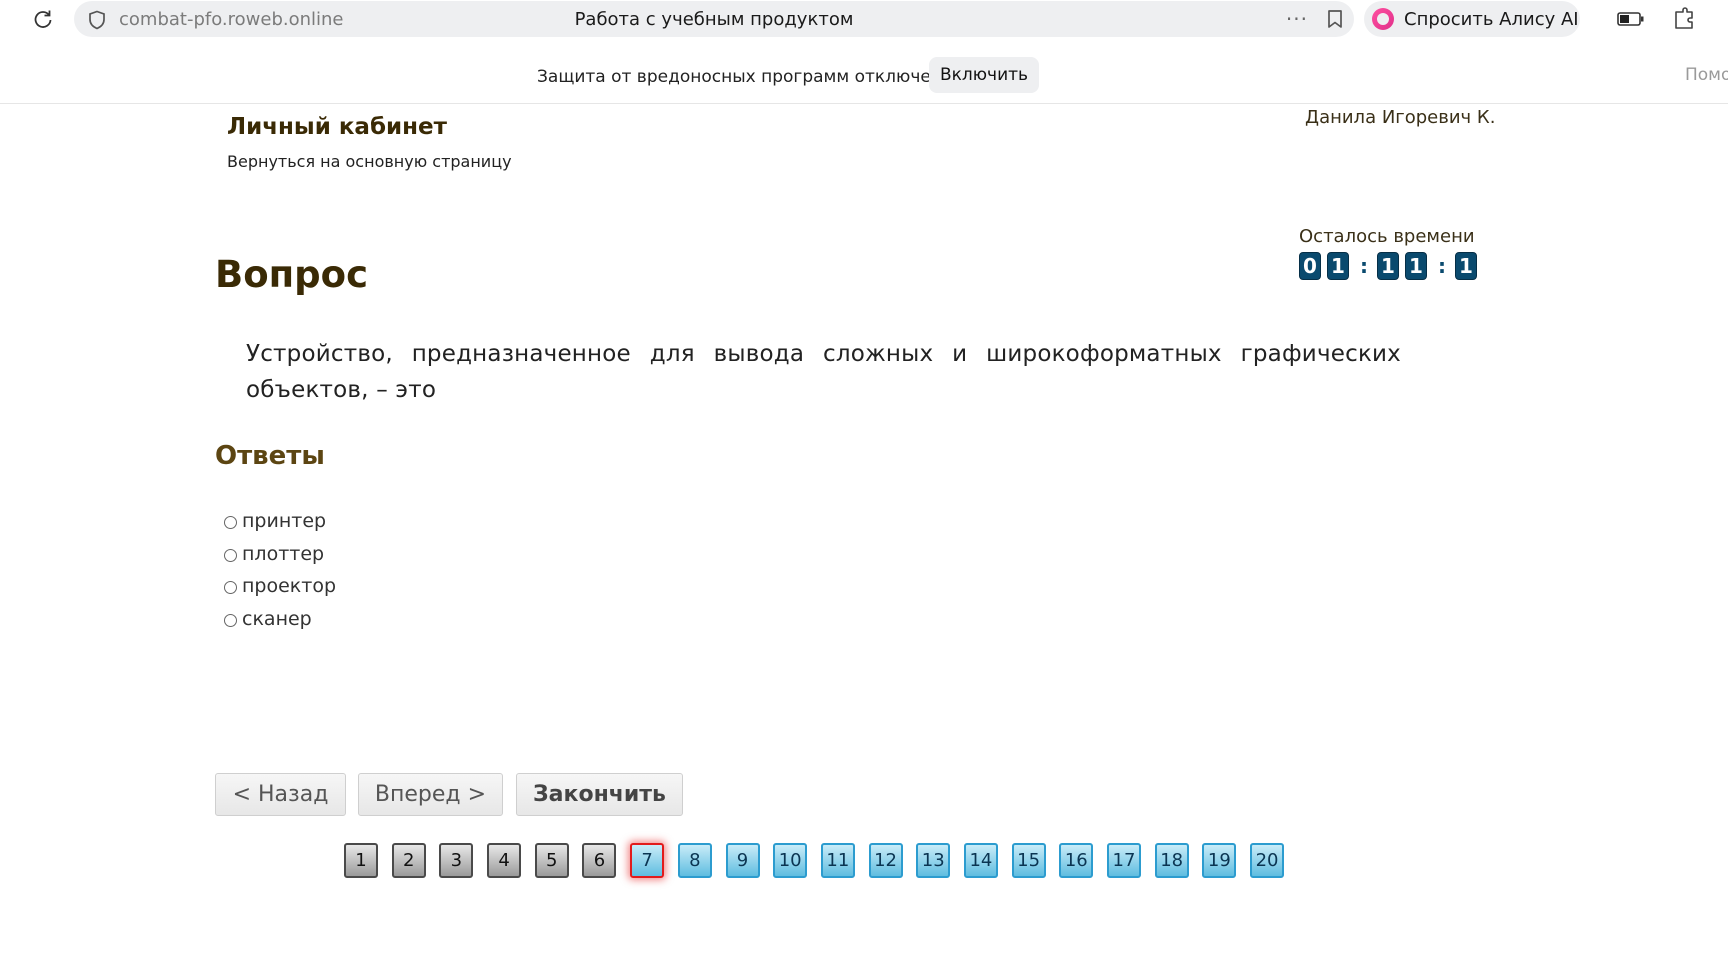  Describe the element at coordinates (1387, 236) in the screenshot. I see `time-remaining-label: Осталось времени` at that location.